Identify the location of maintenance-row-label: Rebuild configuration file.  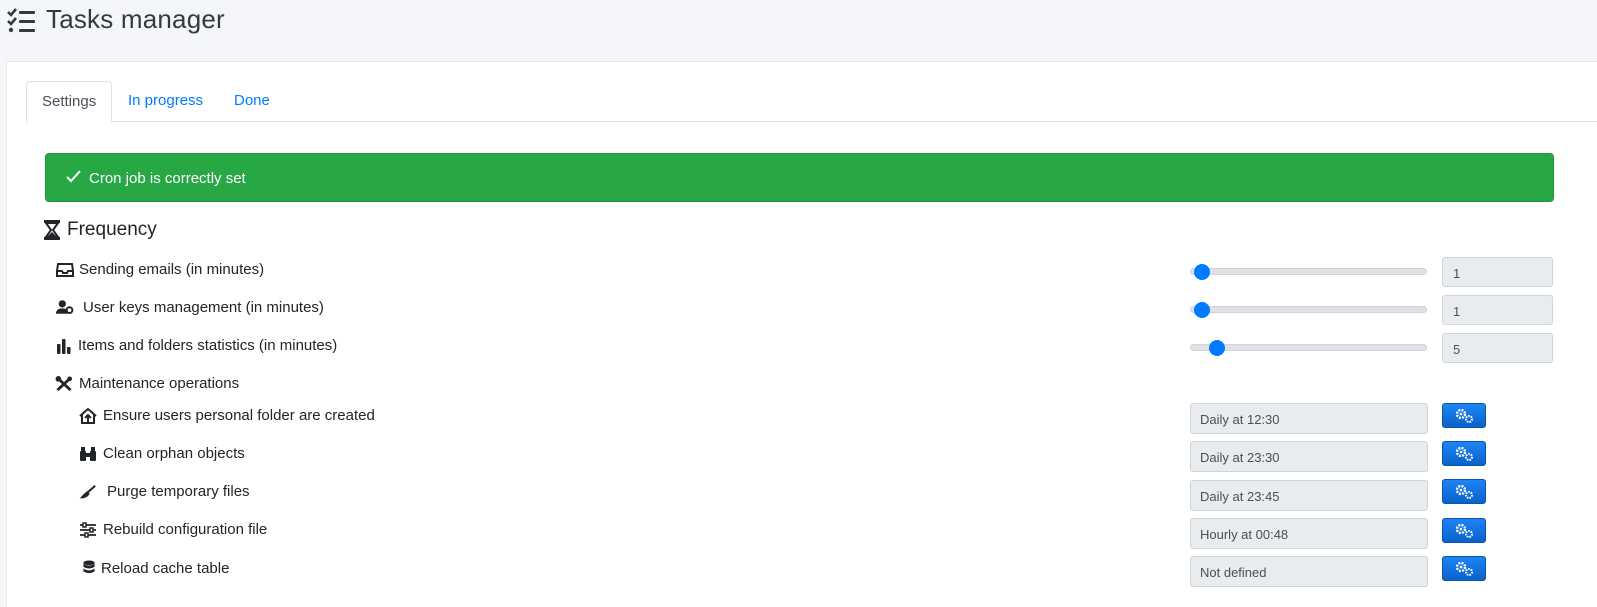
(185, 529).